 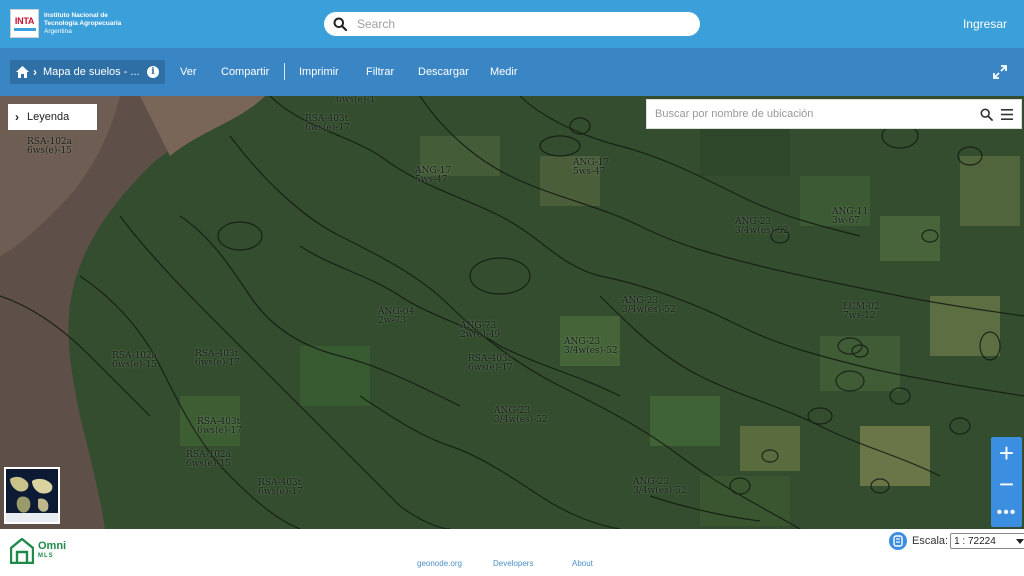 I want to click on menu-compartir: Compartir, so click(x=245, y=72).